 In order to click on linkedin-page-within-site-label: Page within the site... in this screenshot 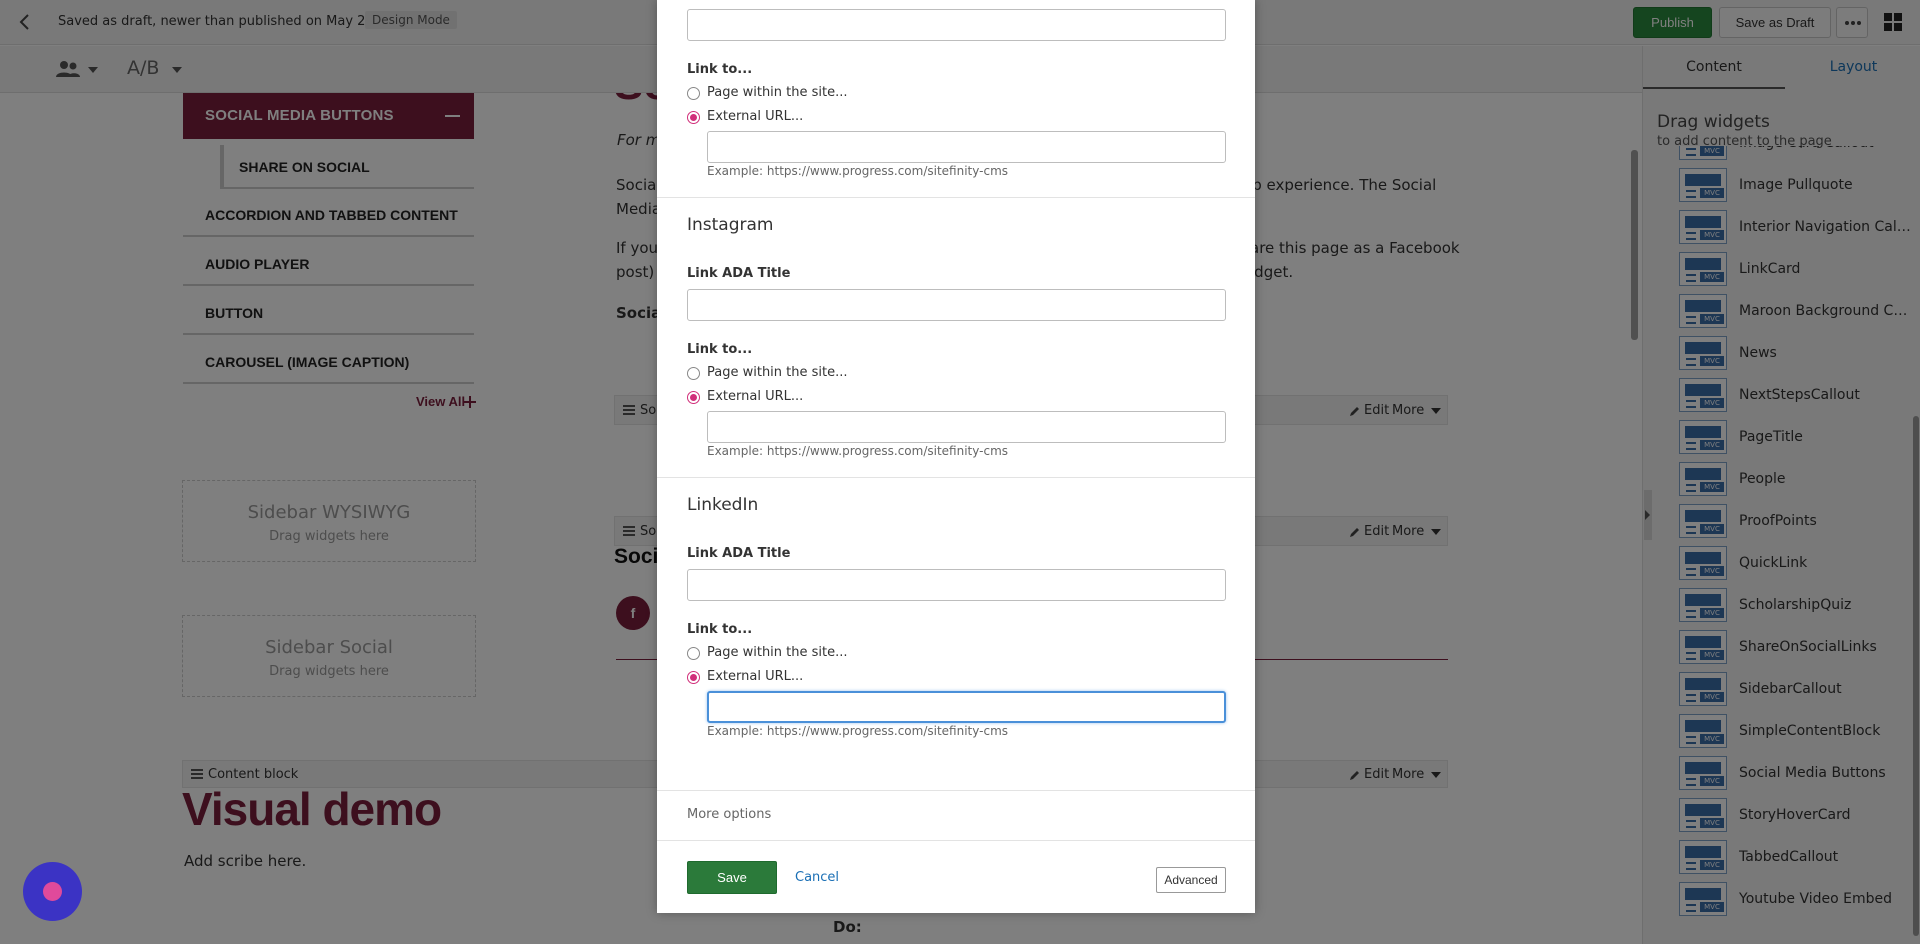, I will do `click(777, 652)`.